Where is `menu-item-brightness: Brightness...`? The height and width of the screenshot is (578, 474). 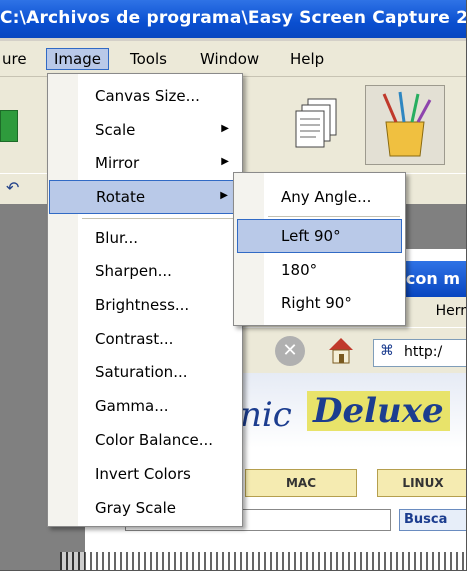
menu-item-brightness: Brightness... is located at coordinates (144, 305).